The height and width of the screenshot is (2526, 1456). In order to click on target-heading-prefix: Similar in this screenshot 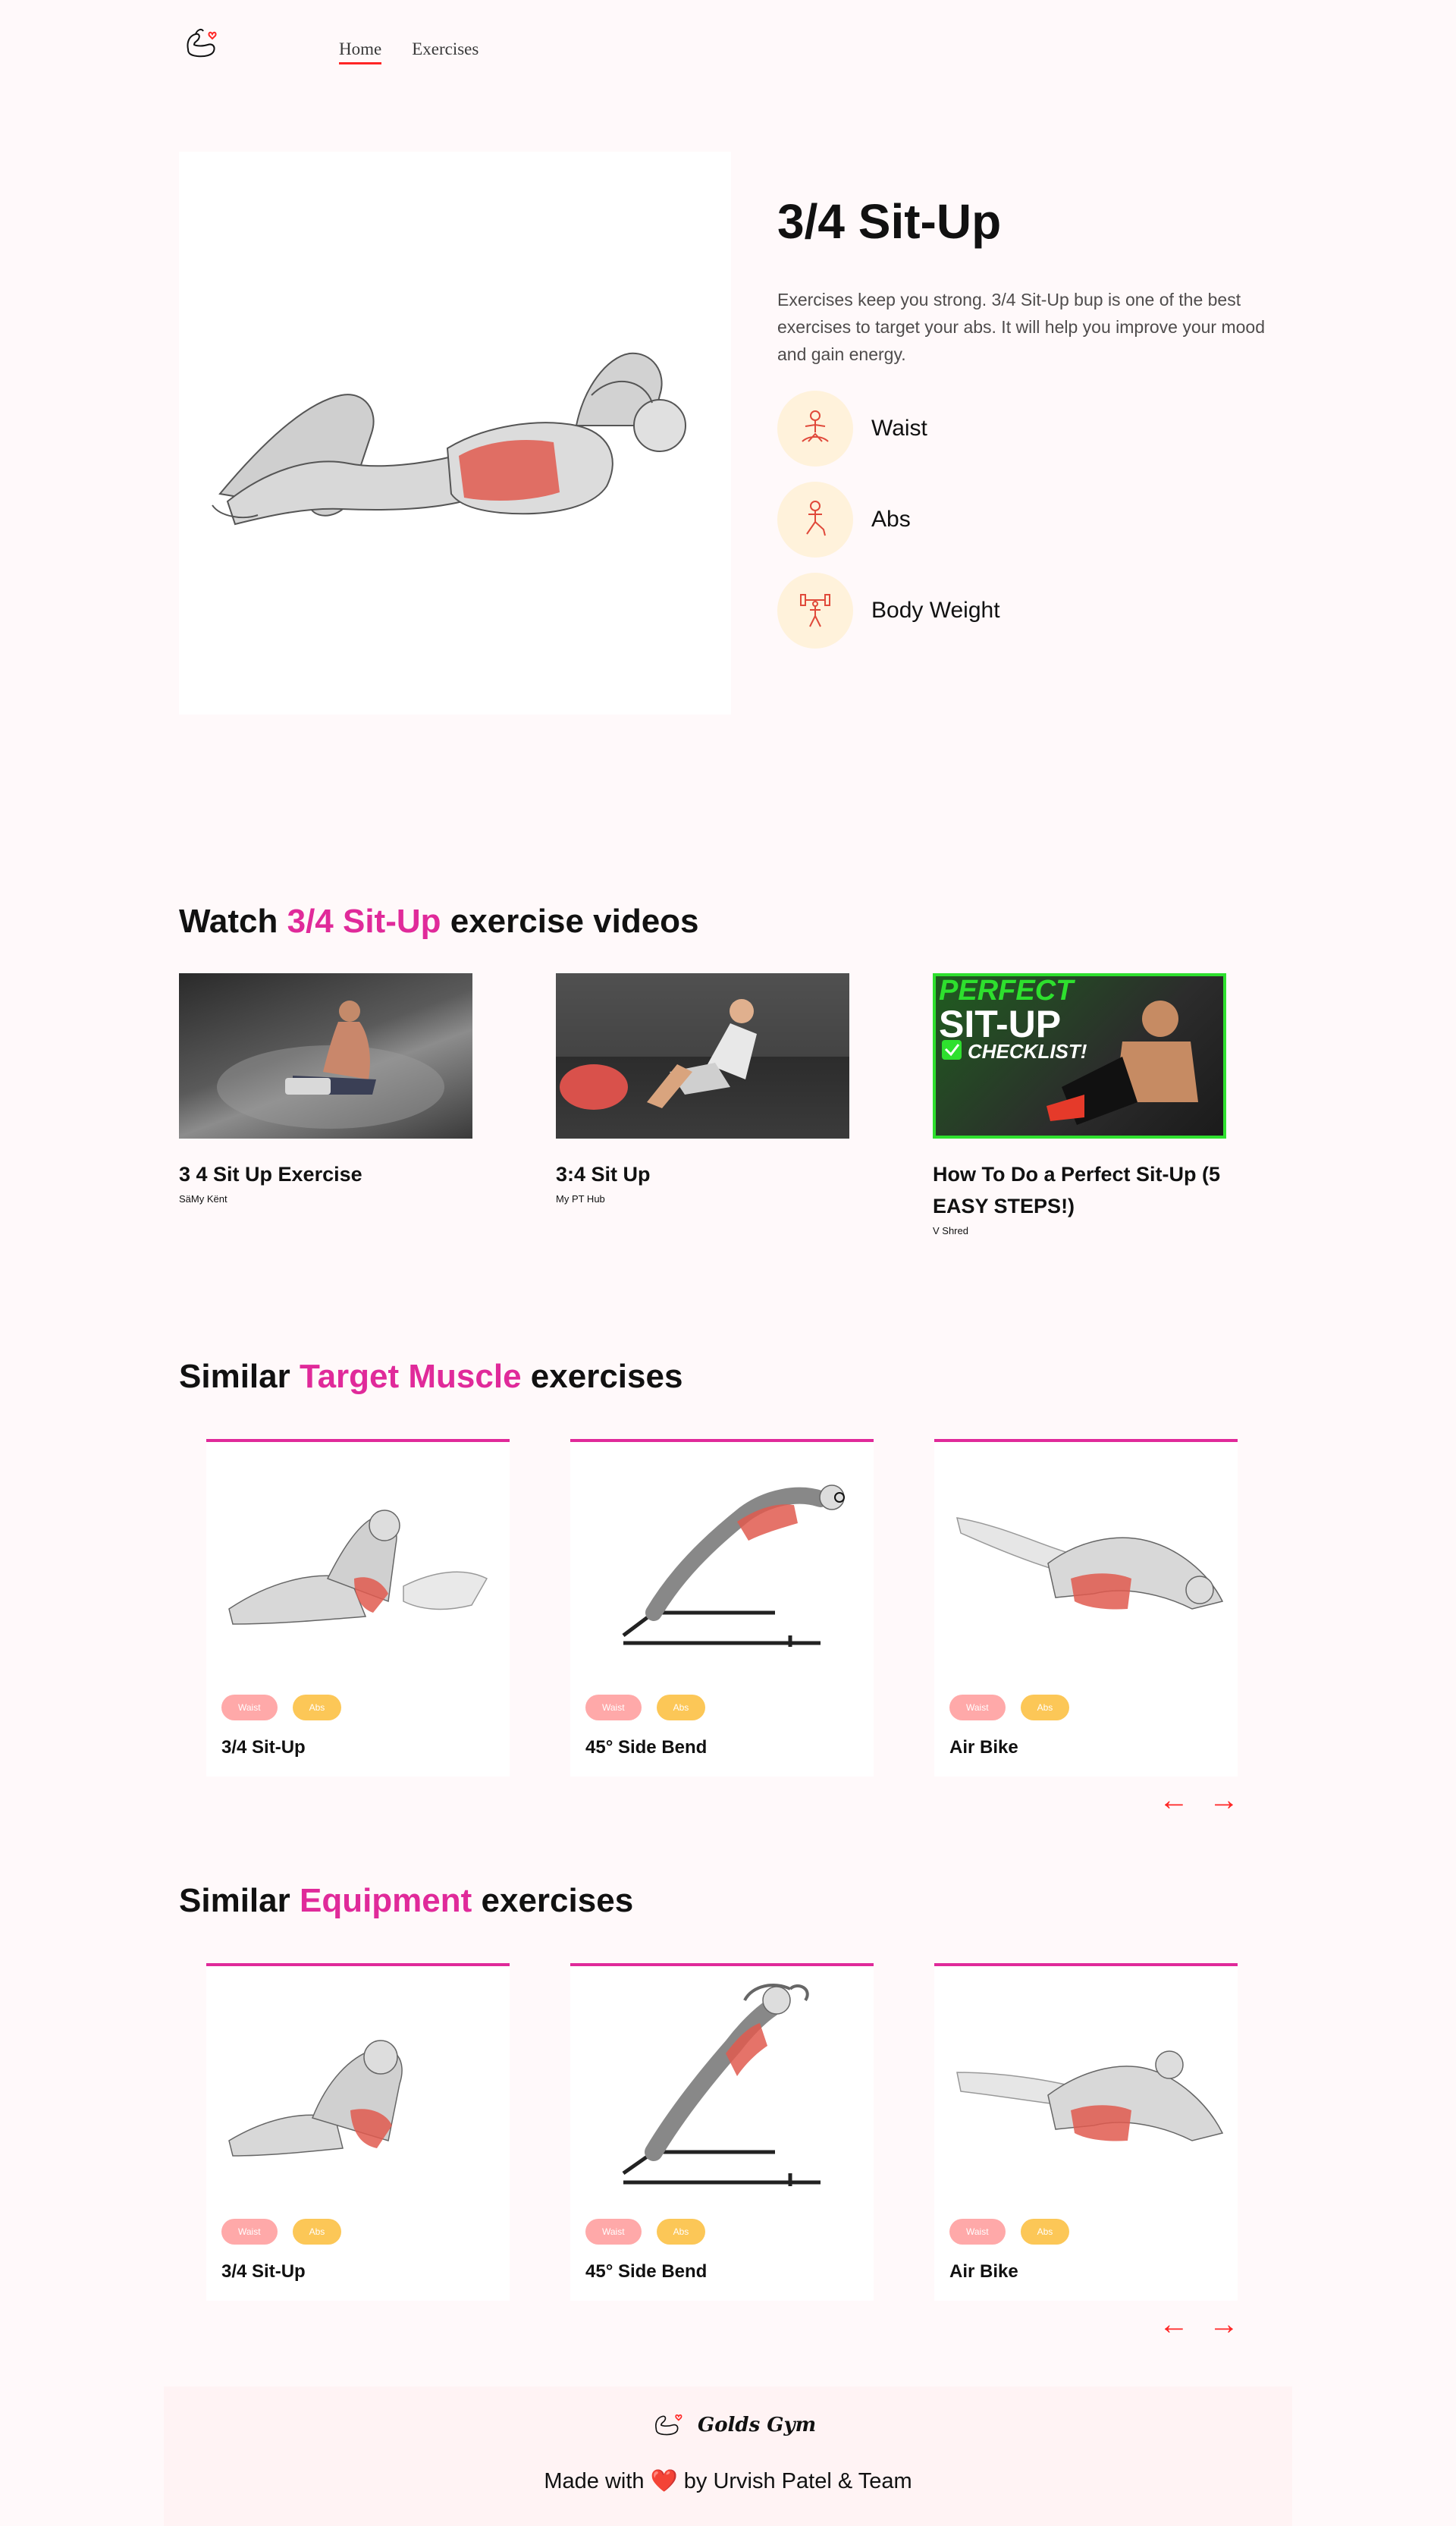, I will do `click(239, 1376)`.